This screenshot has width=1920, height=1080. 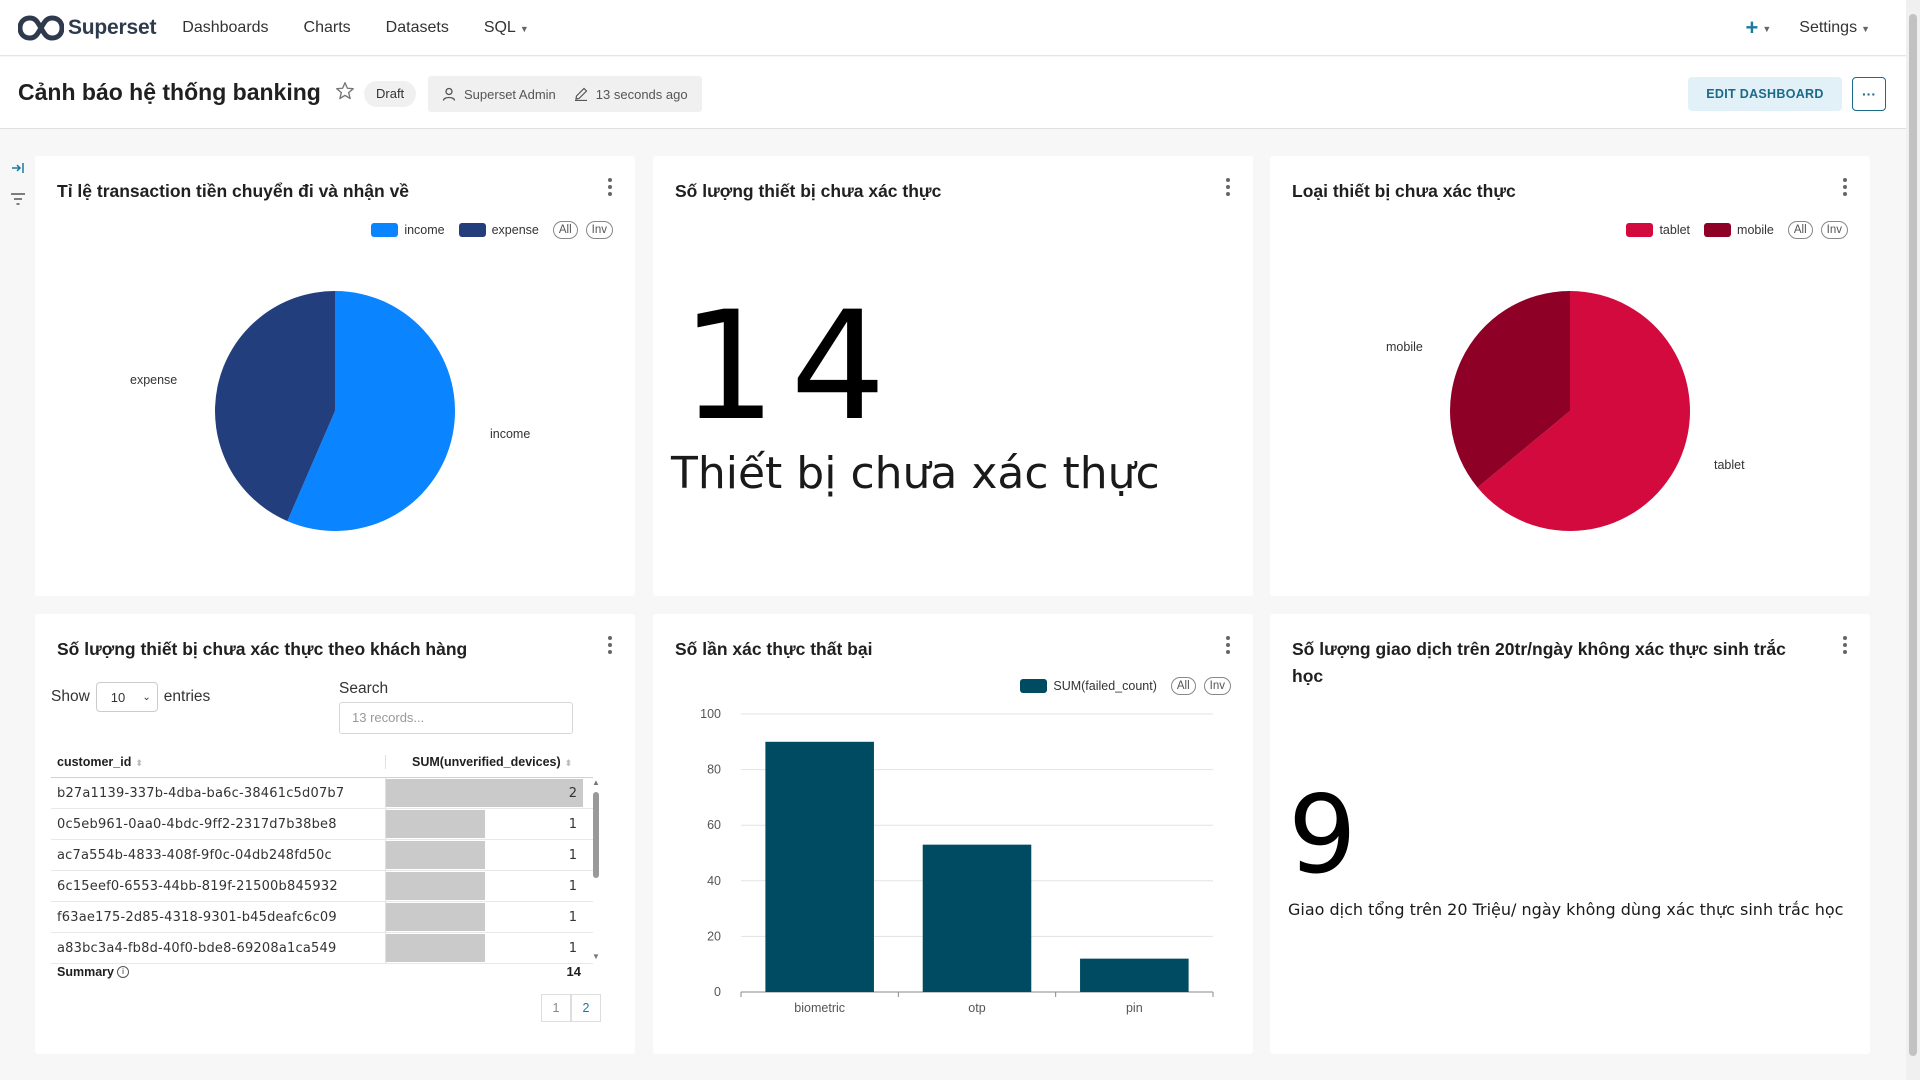 I want to click on table-row: a83bc3a4-fb8d-40f0-bde8-69208a1ca549 1, so click(x=322, y=948).